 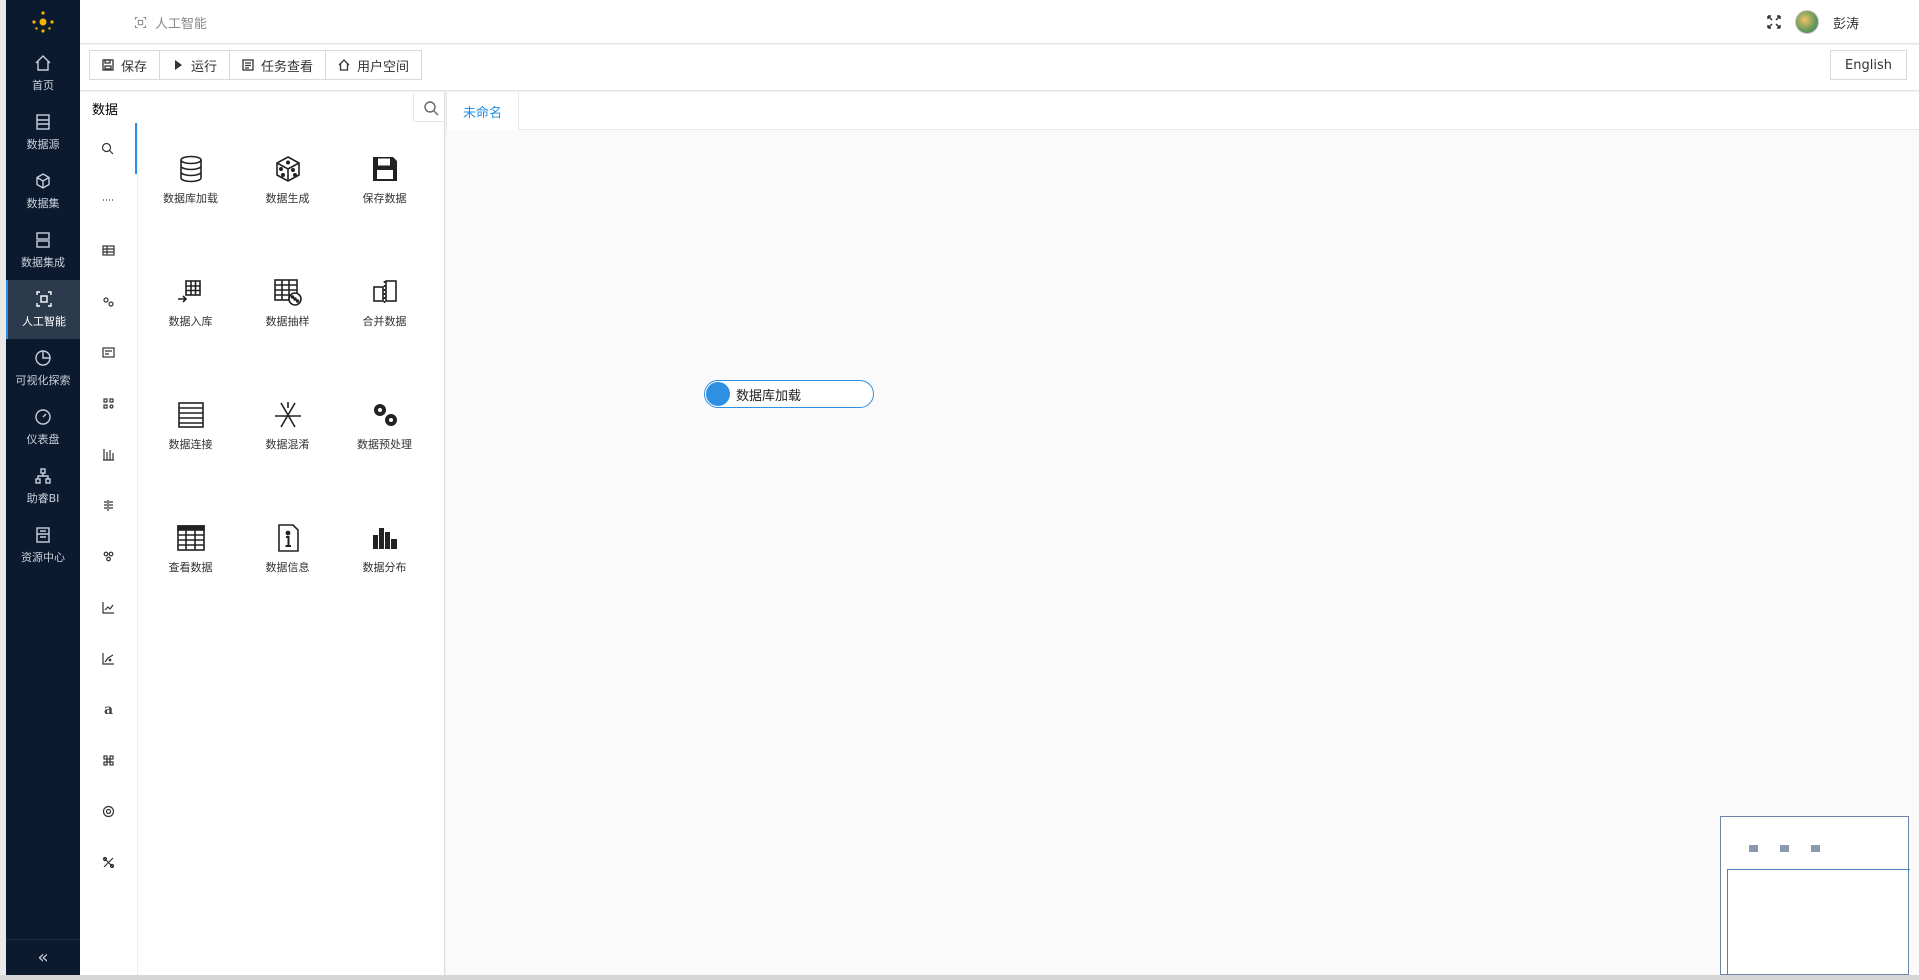 I want to click on category-cluster, so click(x=108, y=556).